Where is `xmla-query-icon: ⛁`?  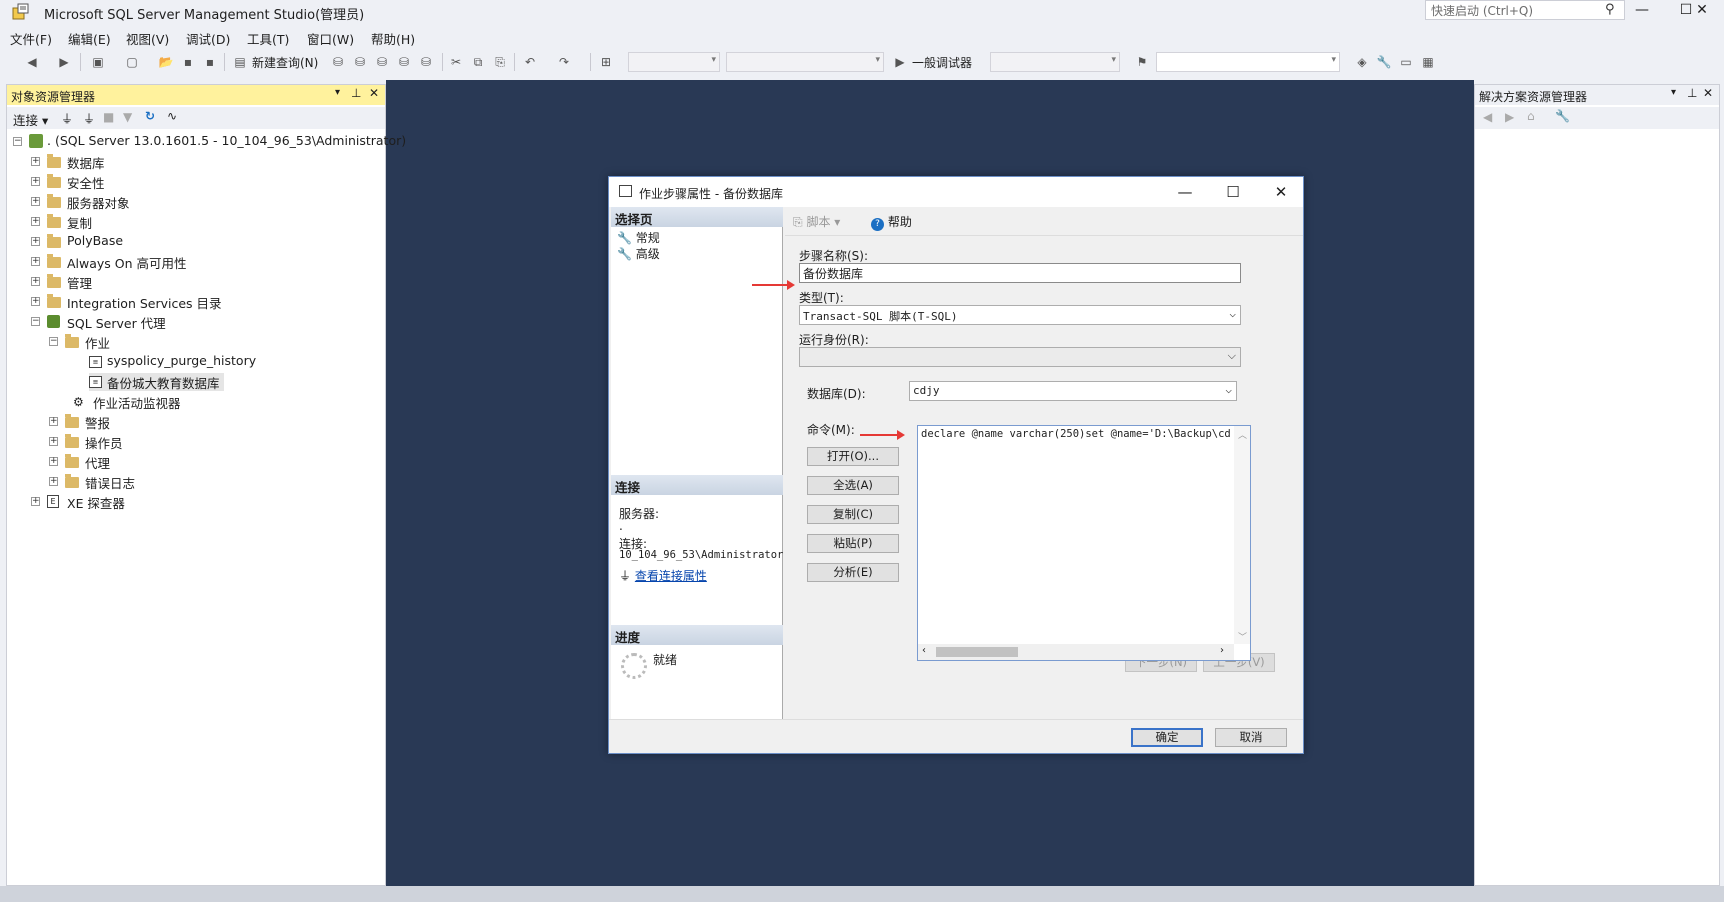 xmla-query-icon: ⛁ is located at coordinates (404, 62).